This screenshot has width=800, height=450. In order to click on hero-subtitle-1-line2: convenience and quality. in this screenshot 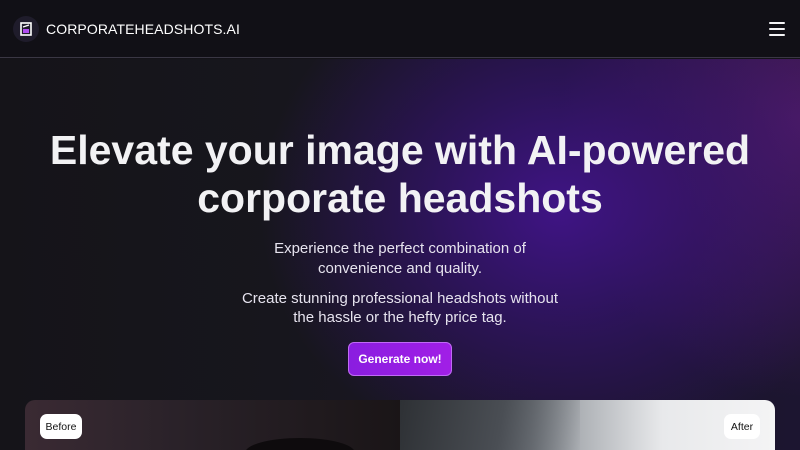, I will do `click(399, 268)`.